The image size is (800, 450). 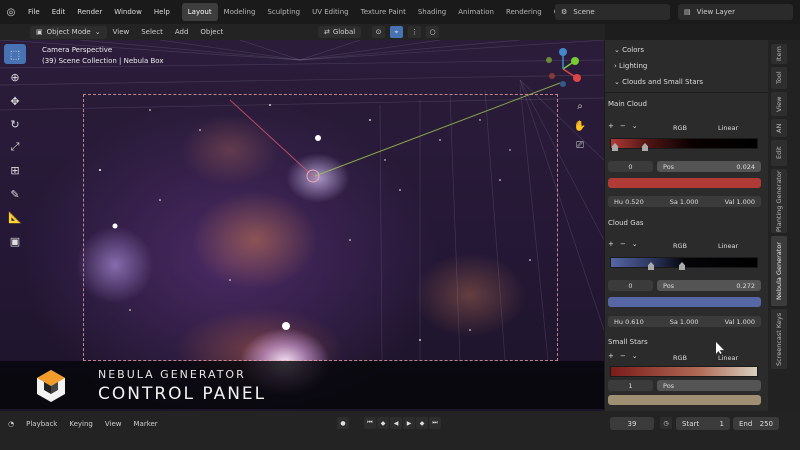 What do you see at coordinates (756, 423) in the screenshot?
I see `end-frame-field: End 250` at bounding box center [756, 423].